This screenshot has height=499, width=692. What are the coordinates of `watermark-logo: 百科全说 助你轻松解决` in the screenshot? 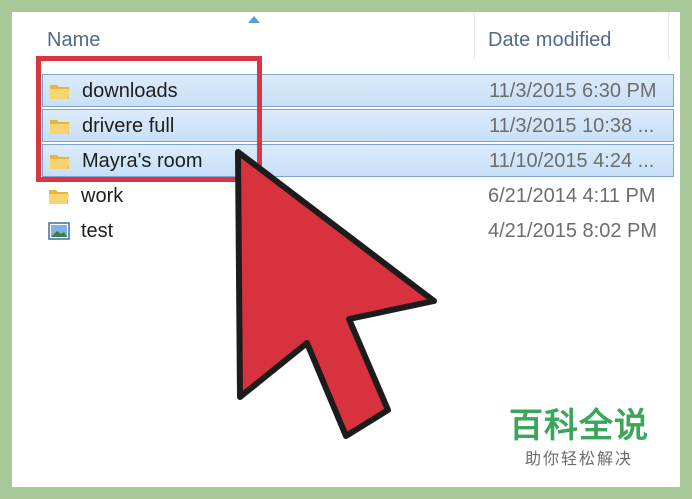 It's located at (579, 437).